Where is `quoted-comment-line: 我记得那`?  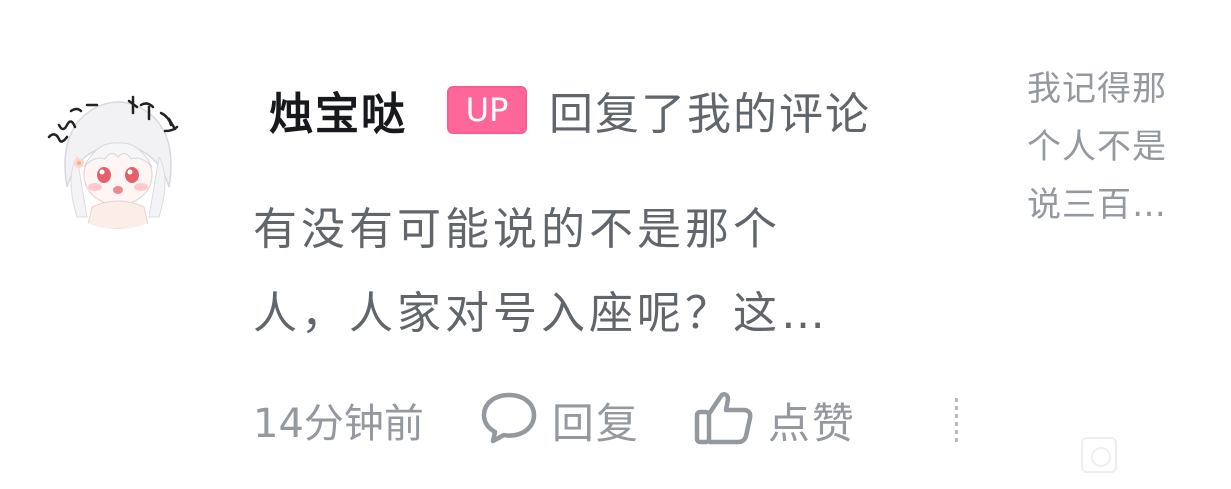
quoted-comment-line: 我记得那 is located at coordinates (1097, 89).